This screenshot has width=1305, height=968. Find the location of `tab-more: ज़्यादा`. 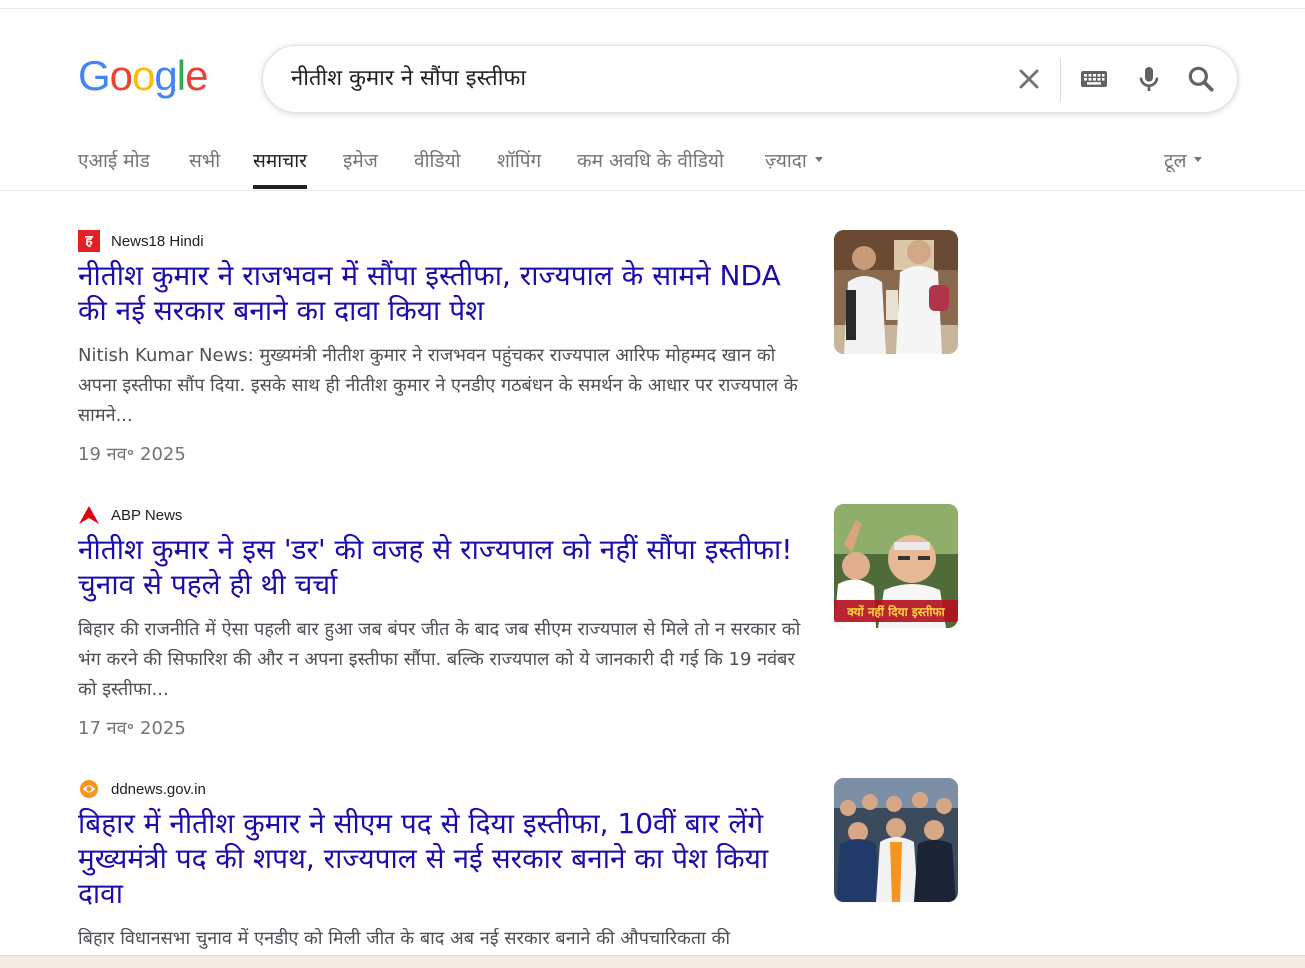

tab-more: ज़्यादा is located at coordinates (794, 163).